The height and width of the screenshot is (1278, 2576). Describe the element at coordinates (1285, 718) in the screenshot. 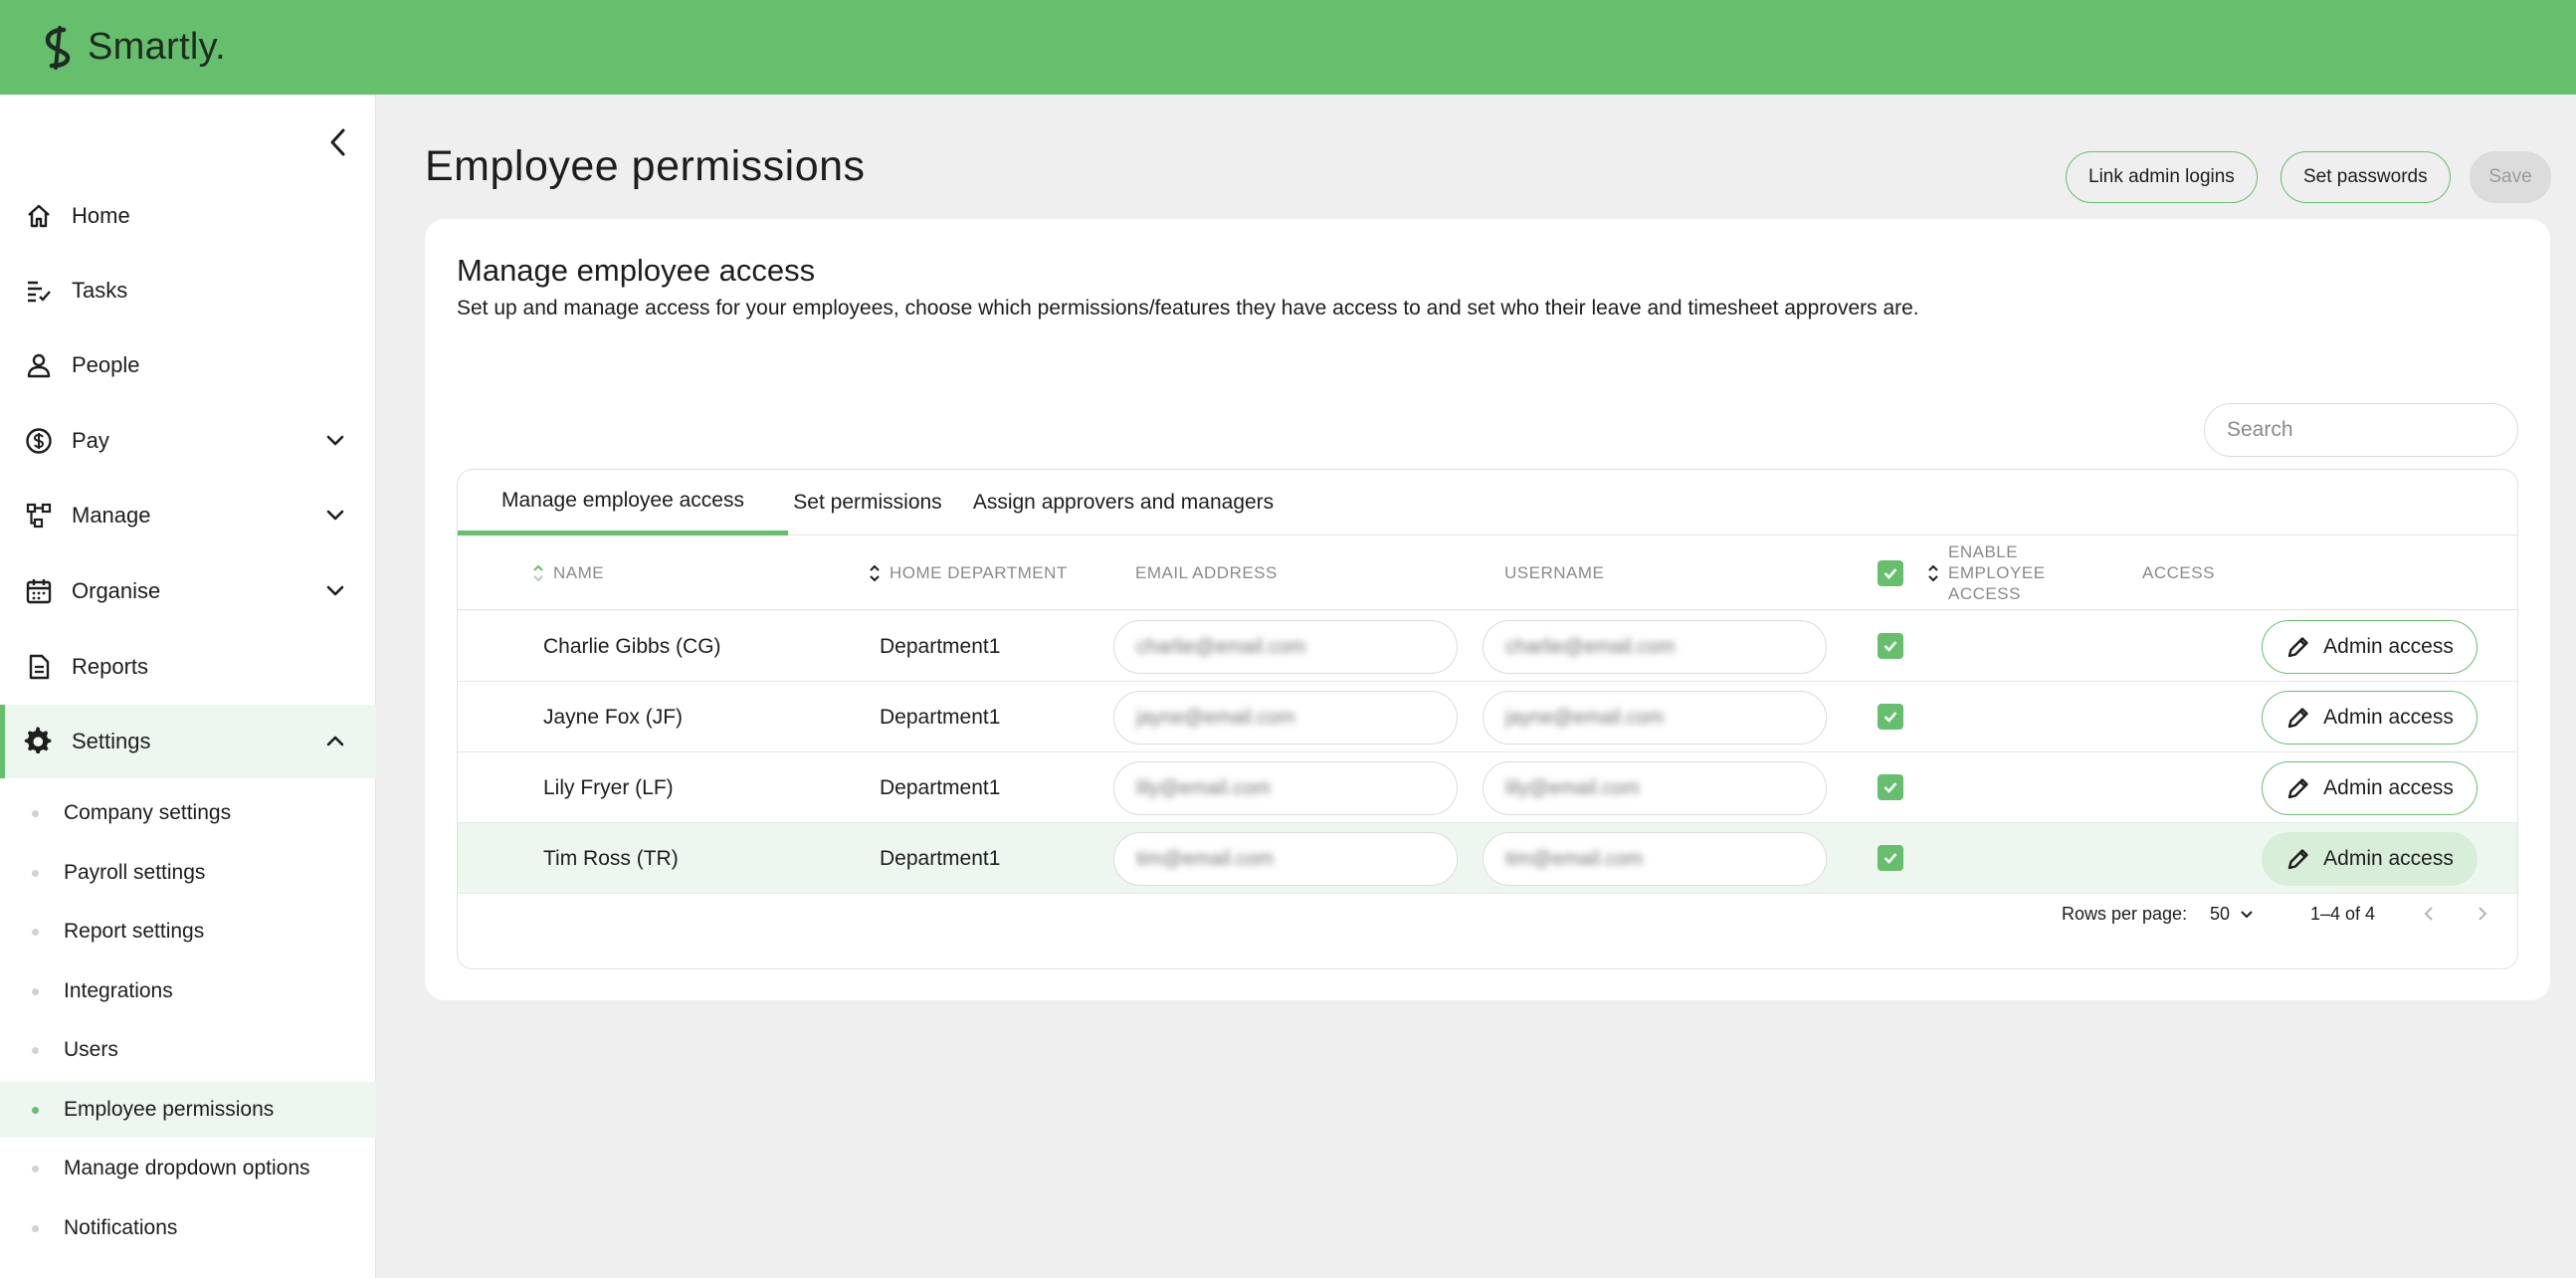

I see `email-field: jayne@email.com` at that location.